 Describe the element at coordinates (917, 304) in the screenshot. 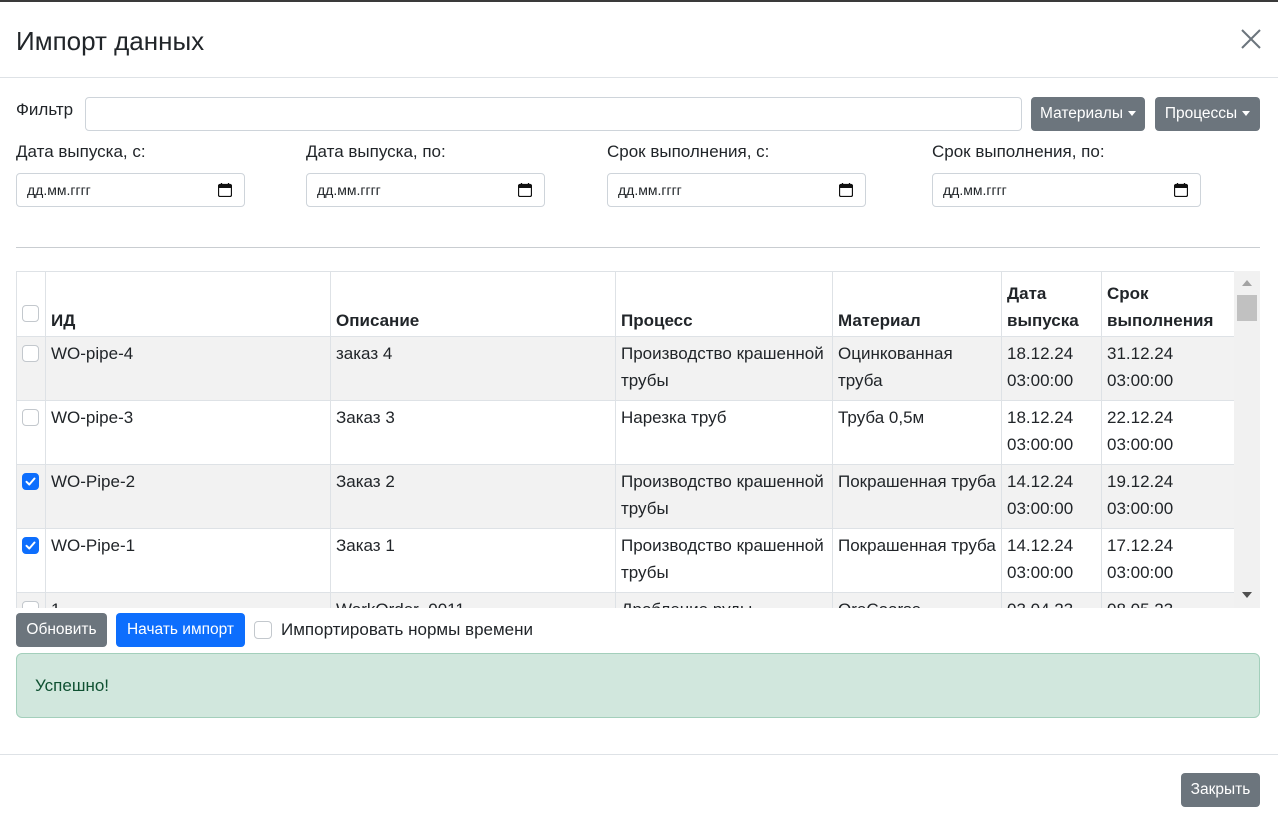

I see `column-header-material: Материал` at that location.